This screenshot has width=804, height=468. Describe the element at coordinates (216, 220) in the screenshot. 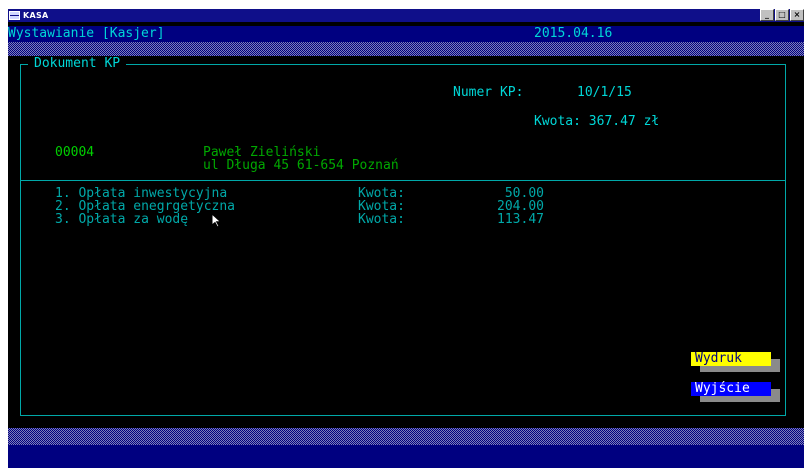

I see `mouse-pointer-icon` at that location.